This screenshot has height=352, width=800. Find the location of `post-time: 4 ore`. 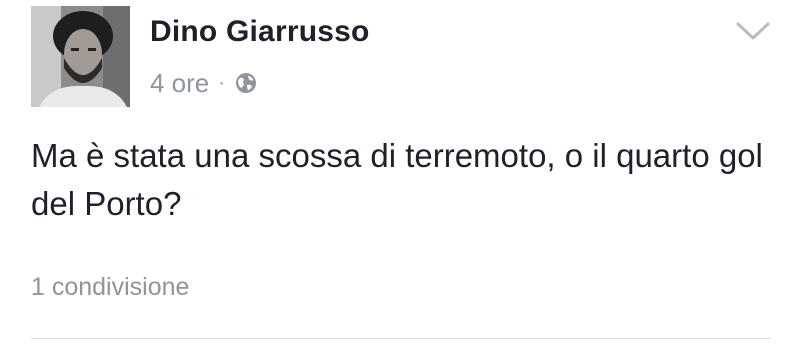

post-time: 4 ore is located at coordinates (179, 83).